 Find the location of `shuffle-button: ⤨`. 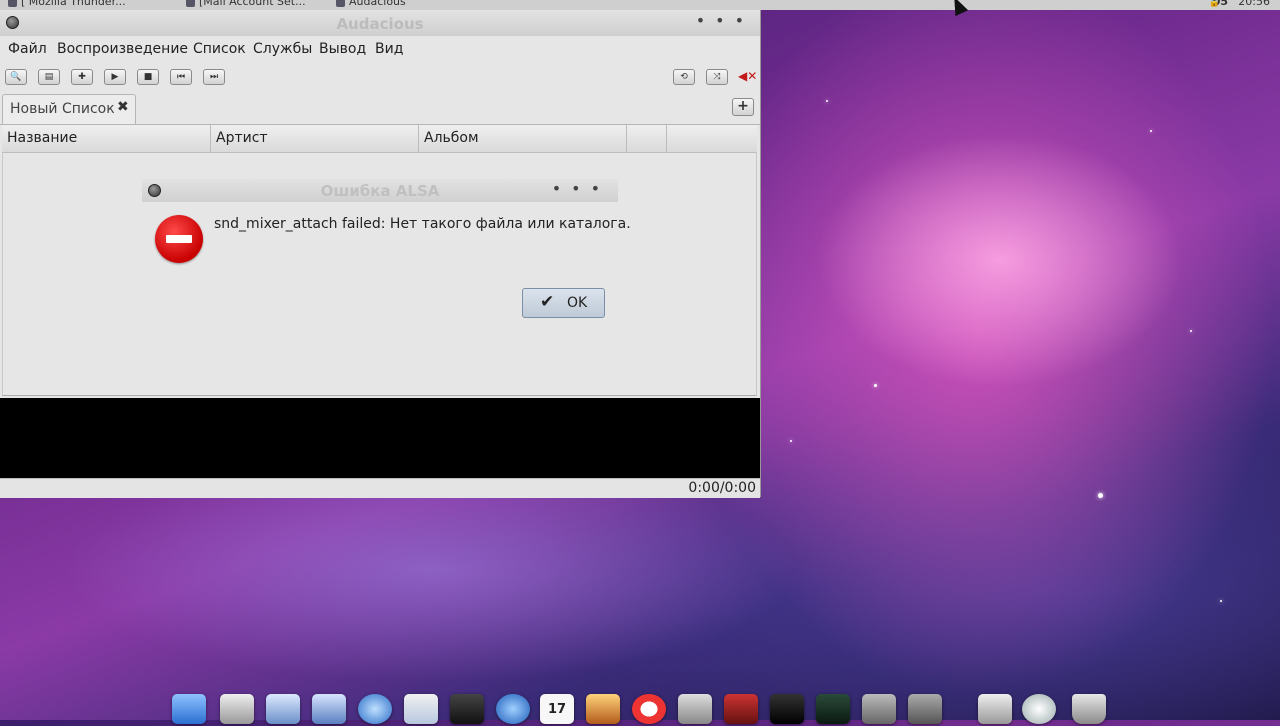

shuffle-button: ⤨ is located at coordinates (717, 77).